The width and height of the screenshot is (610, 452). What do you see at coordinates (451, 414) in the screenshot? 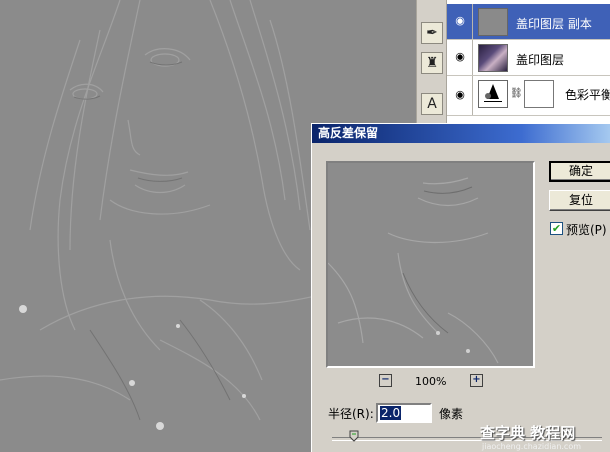
I see `radius-unit: 像素` at bounding box center [451, 414].